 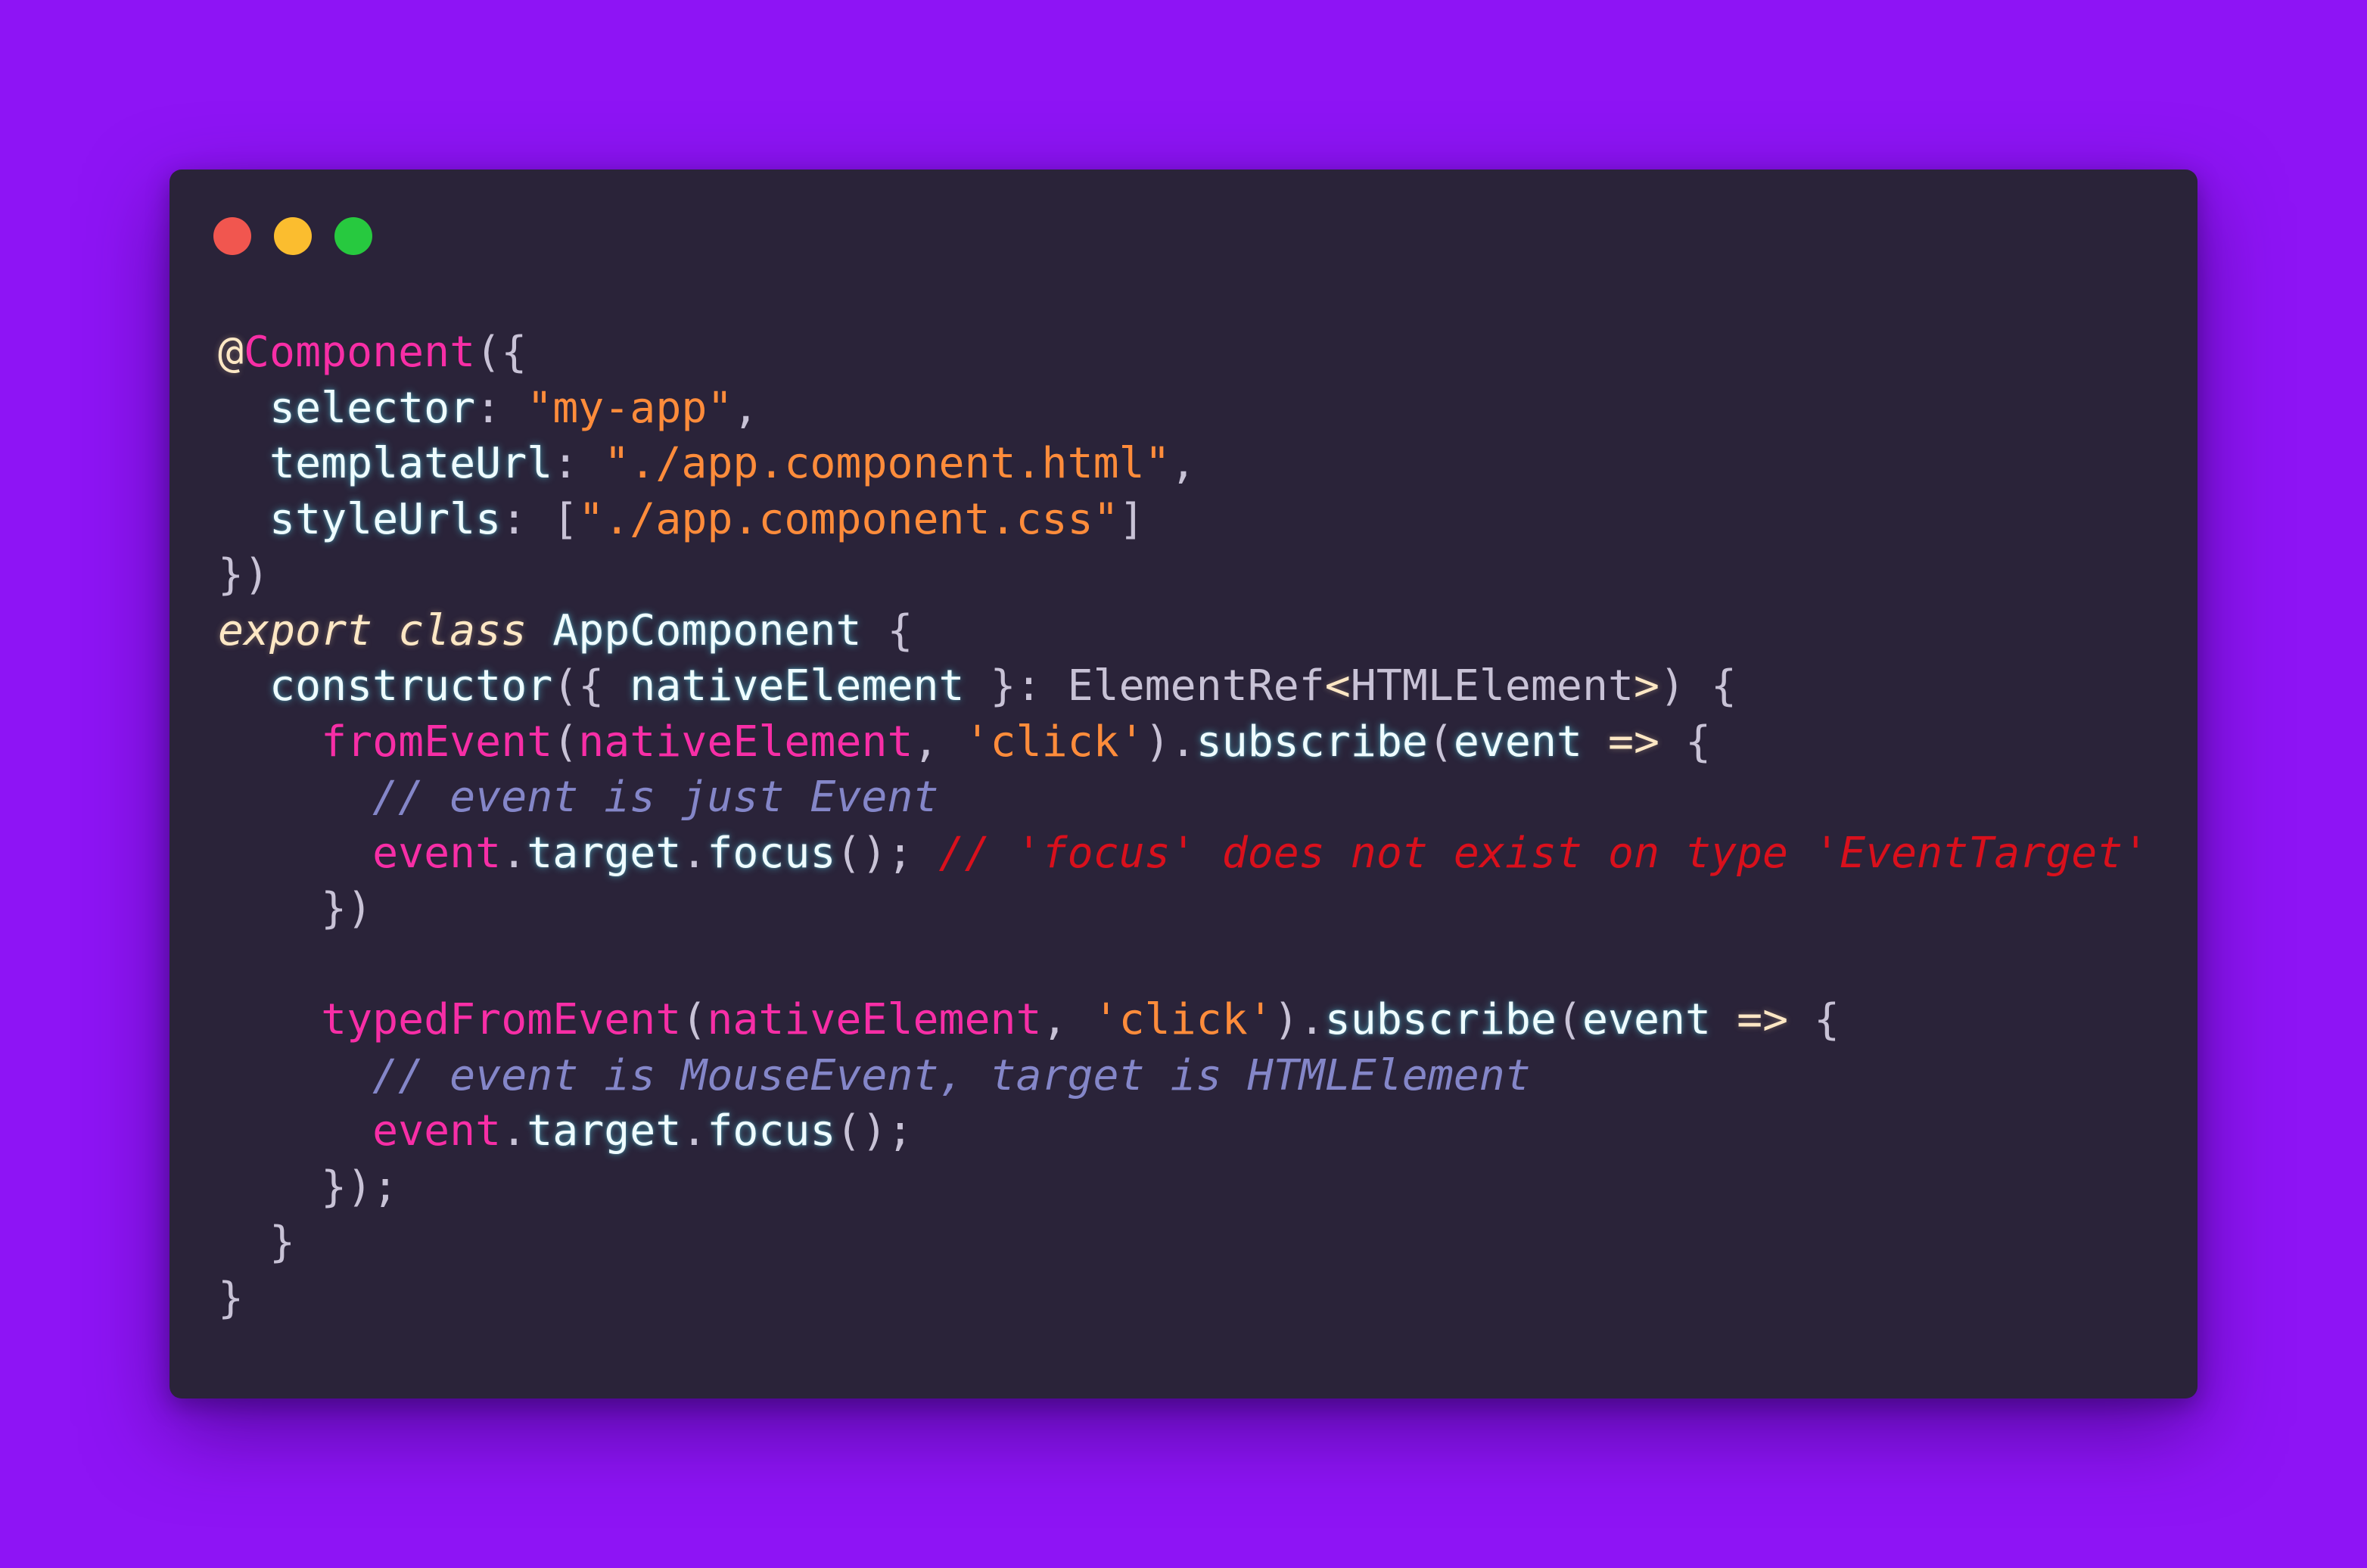 I want to click on code-line: event.target.focus();, so click(x=1183, y=1131).